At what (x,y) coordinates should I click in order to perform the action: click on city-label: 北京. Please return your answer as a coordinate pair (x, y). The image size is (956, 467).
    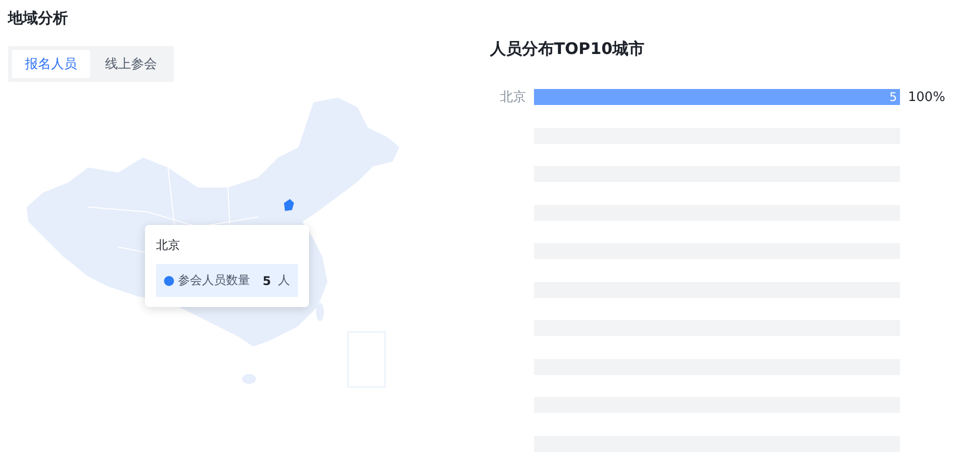
    Looking at the image, I should click on (512, 97).